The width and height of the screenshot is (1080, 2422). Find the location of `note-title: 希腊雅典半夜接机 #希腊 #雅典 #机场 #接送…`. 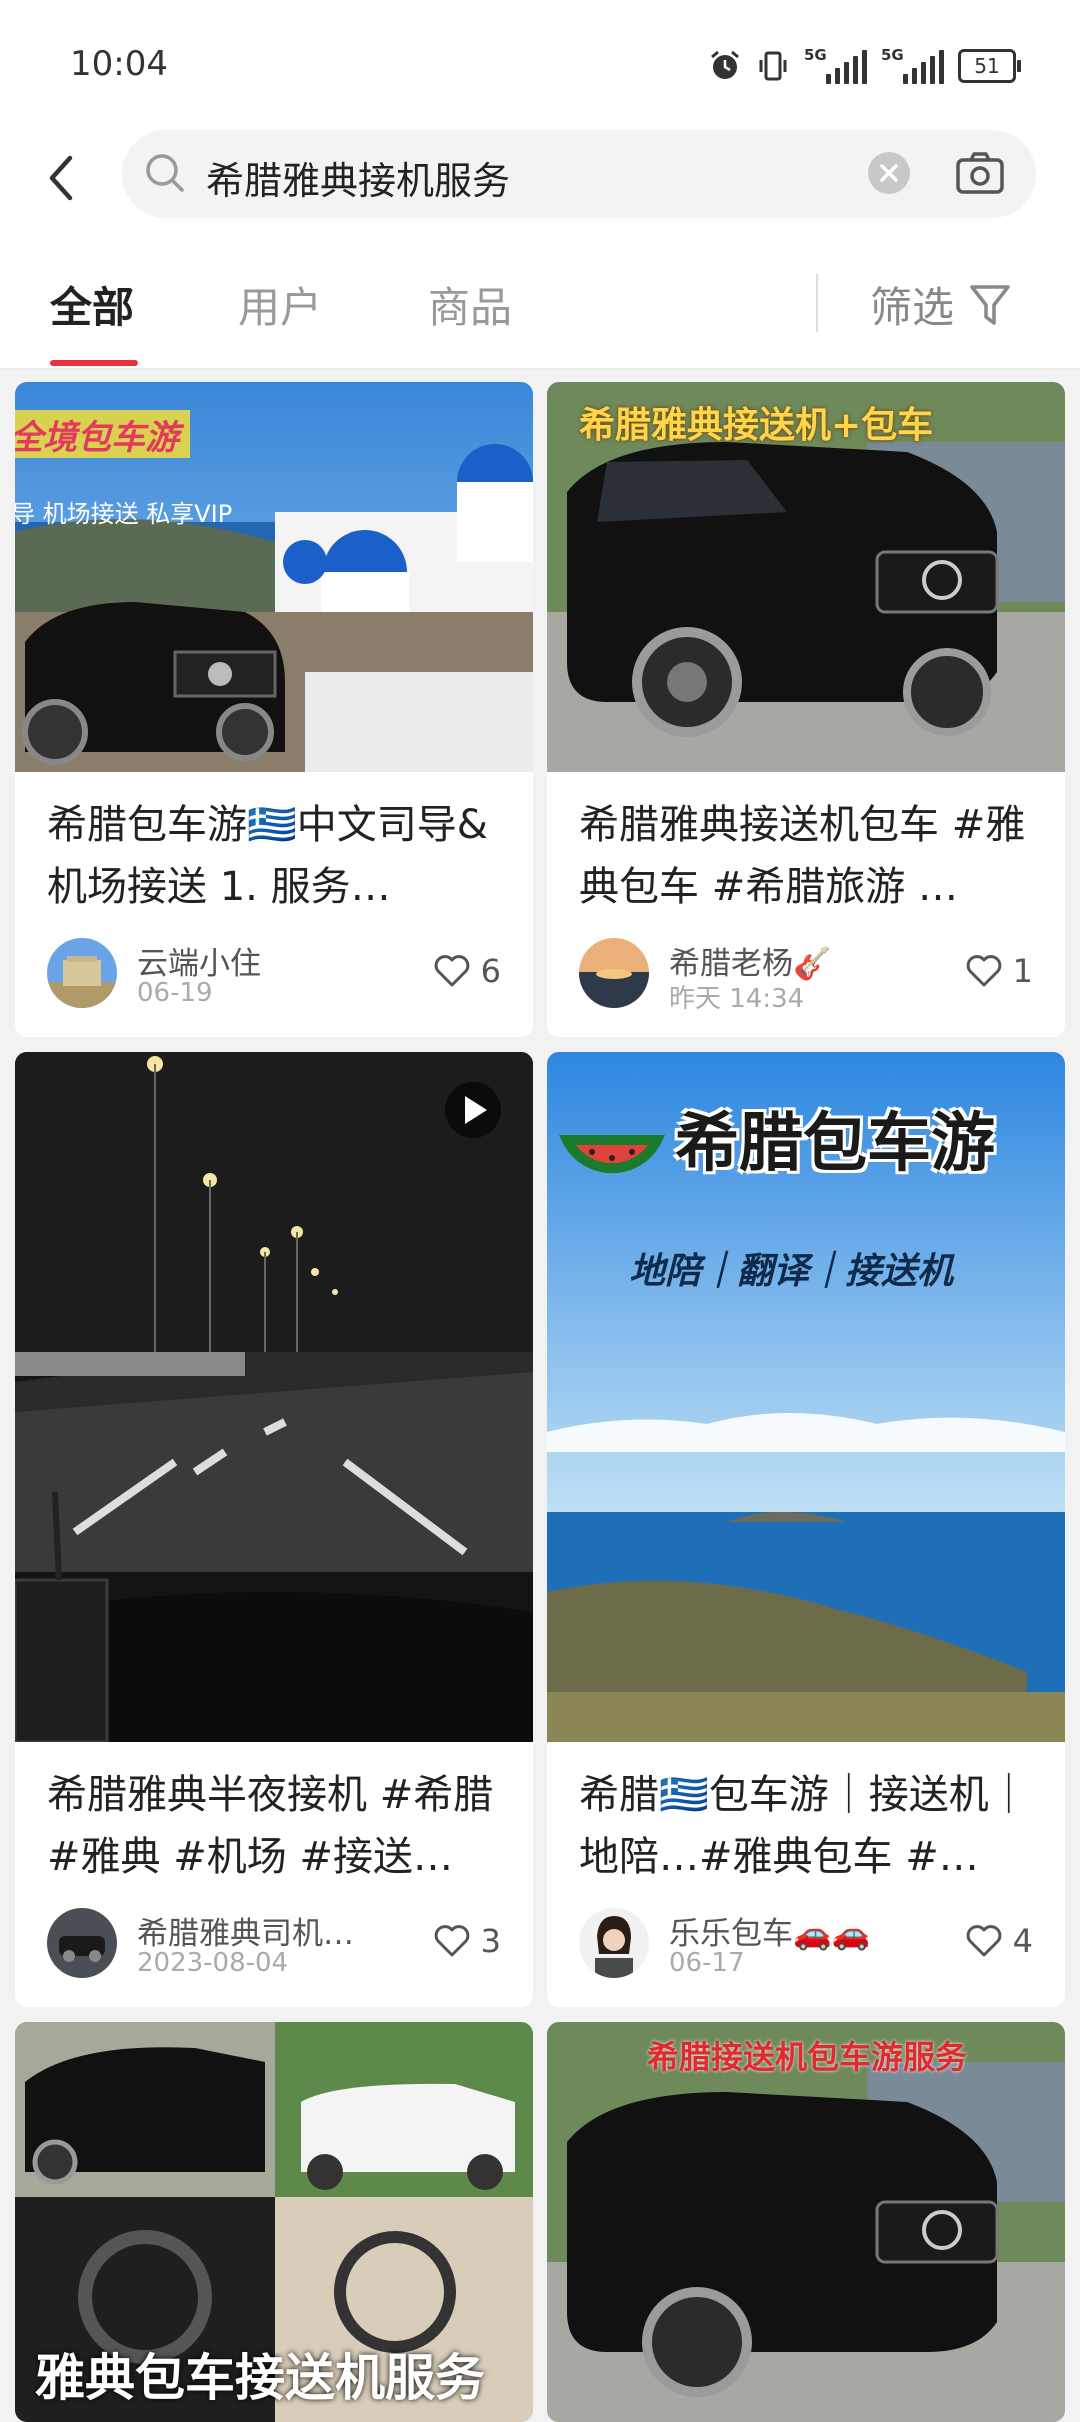

note-title: 希腊雅典半夜接机 #希腊 #雅典 #机场 #接送… is located at coordinates (274, 1826).